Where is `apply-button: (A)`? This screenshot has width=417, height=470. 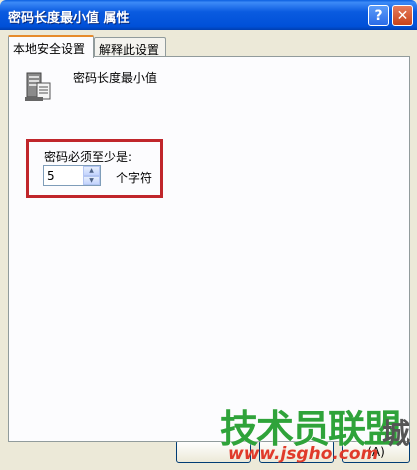 apply-button: (A) is located at coordinates (376, 451).